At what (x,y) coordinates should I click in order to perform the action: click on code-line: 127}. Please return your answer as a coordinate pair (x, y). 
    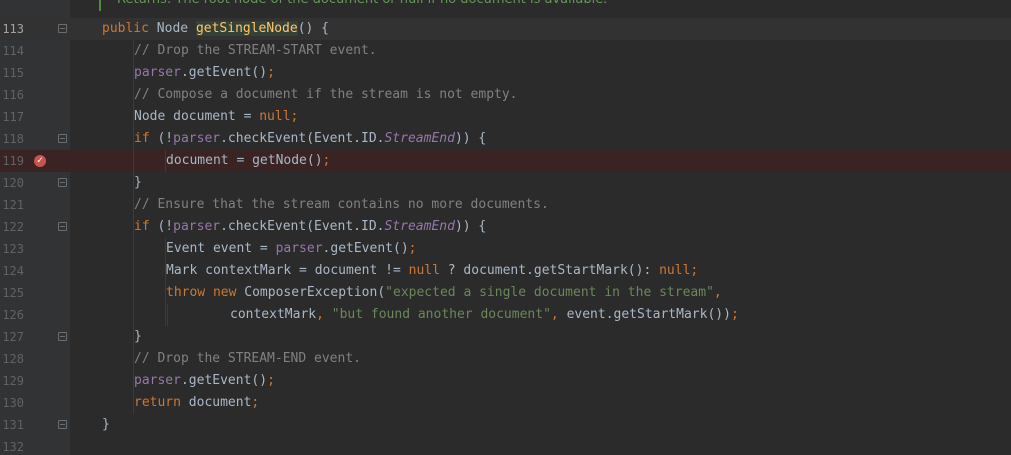
    Looking at the image, I should click on (505, 337).